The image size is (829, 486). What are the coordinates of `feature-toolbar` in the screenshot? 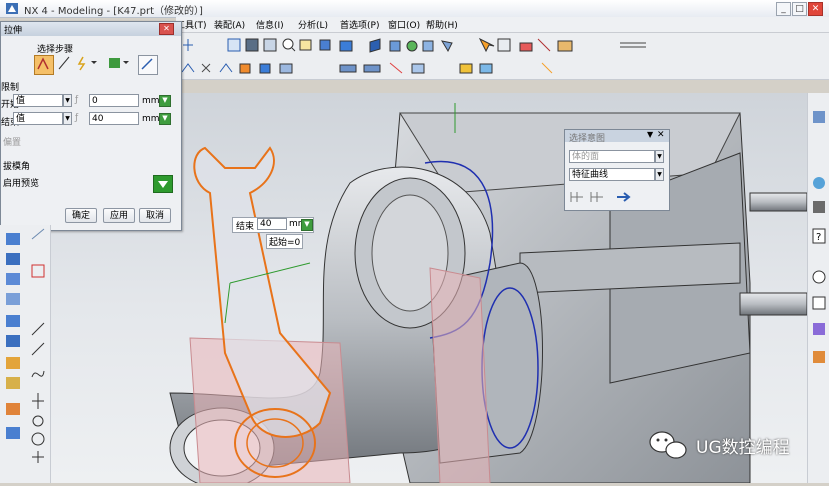 It's located at (14, 354).